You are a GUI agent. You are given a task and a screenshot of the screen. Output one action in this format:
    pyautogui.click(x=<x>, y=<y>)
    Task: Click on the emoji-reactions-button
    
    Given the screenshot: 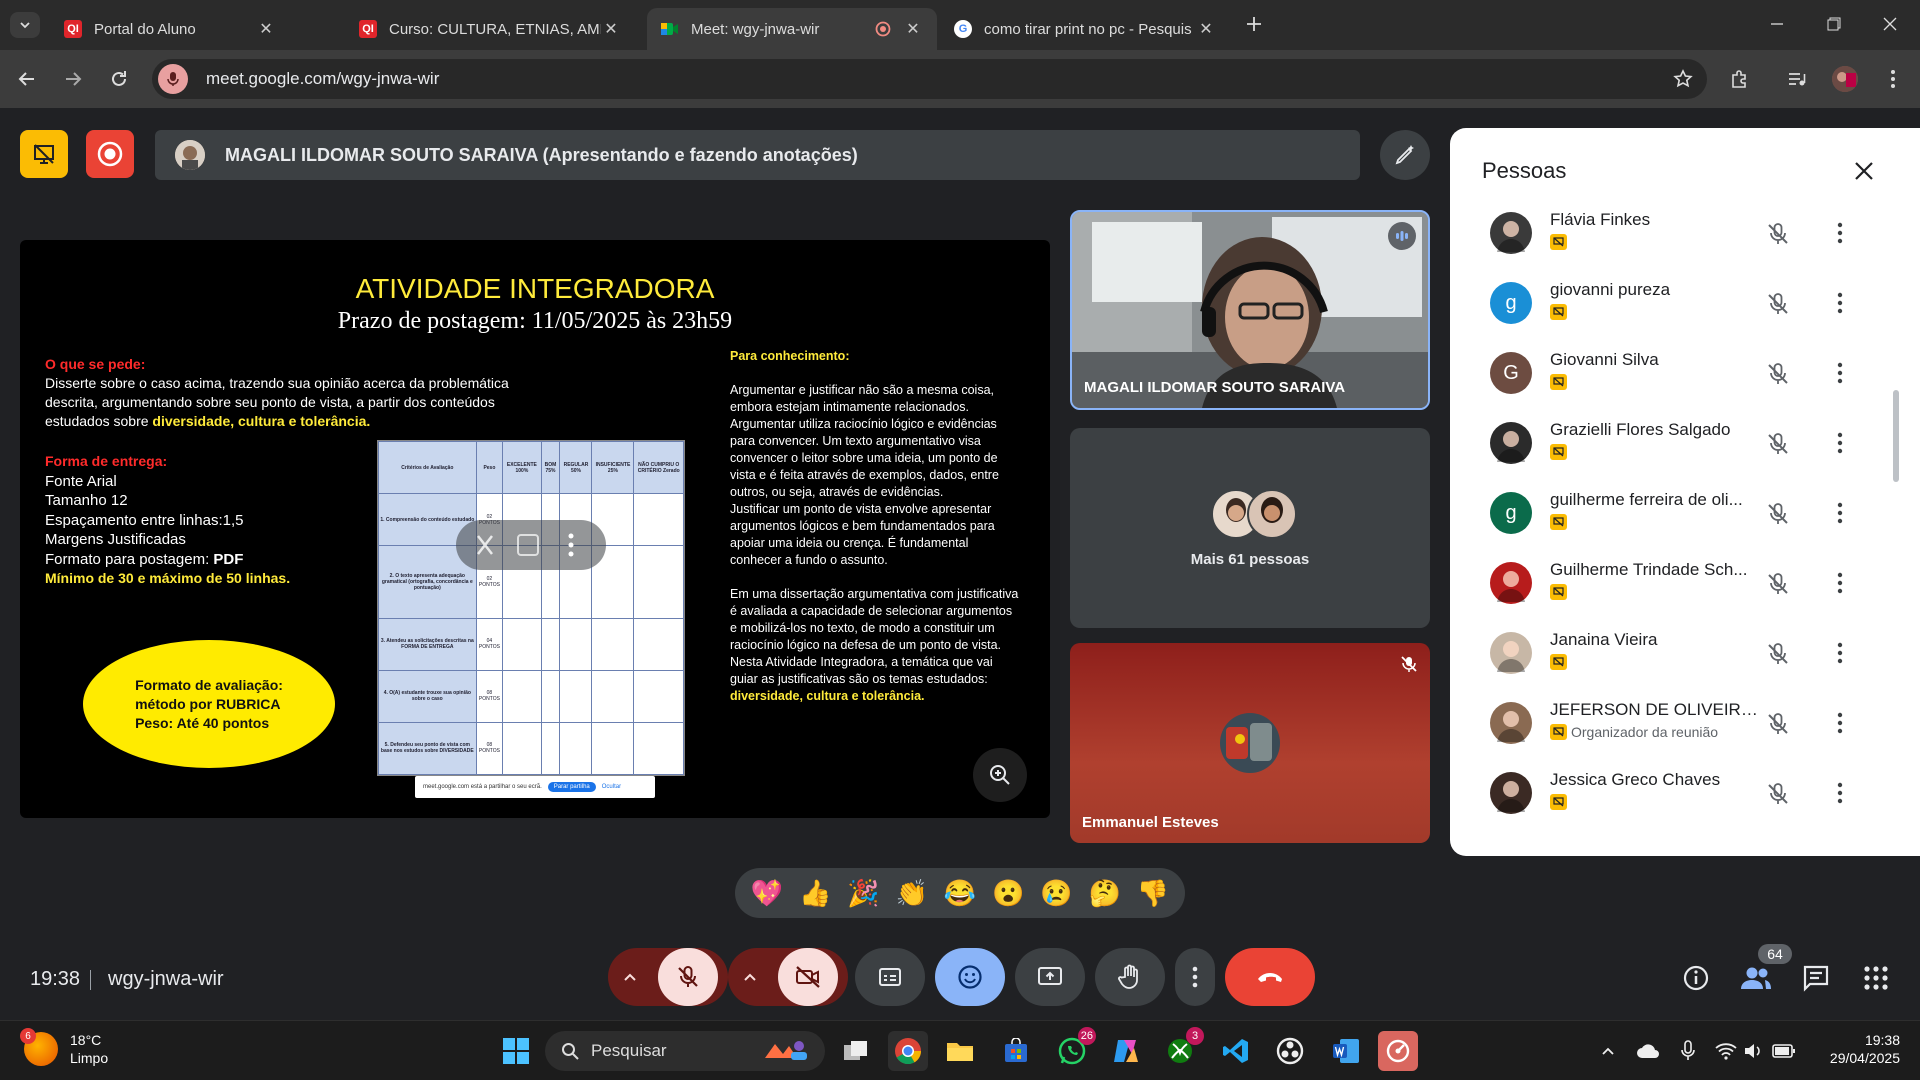 What is the action you would take?
    pyautogui.click(x=970, y=977)
    